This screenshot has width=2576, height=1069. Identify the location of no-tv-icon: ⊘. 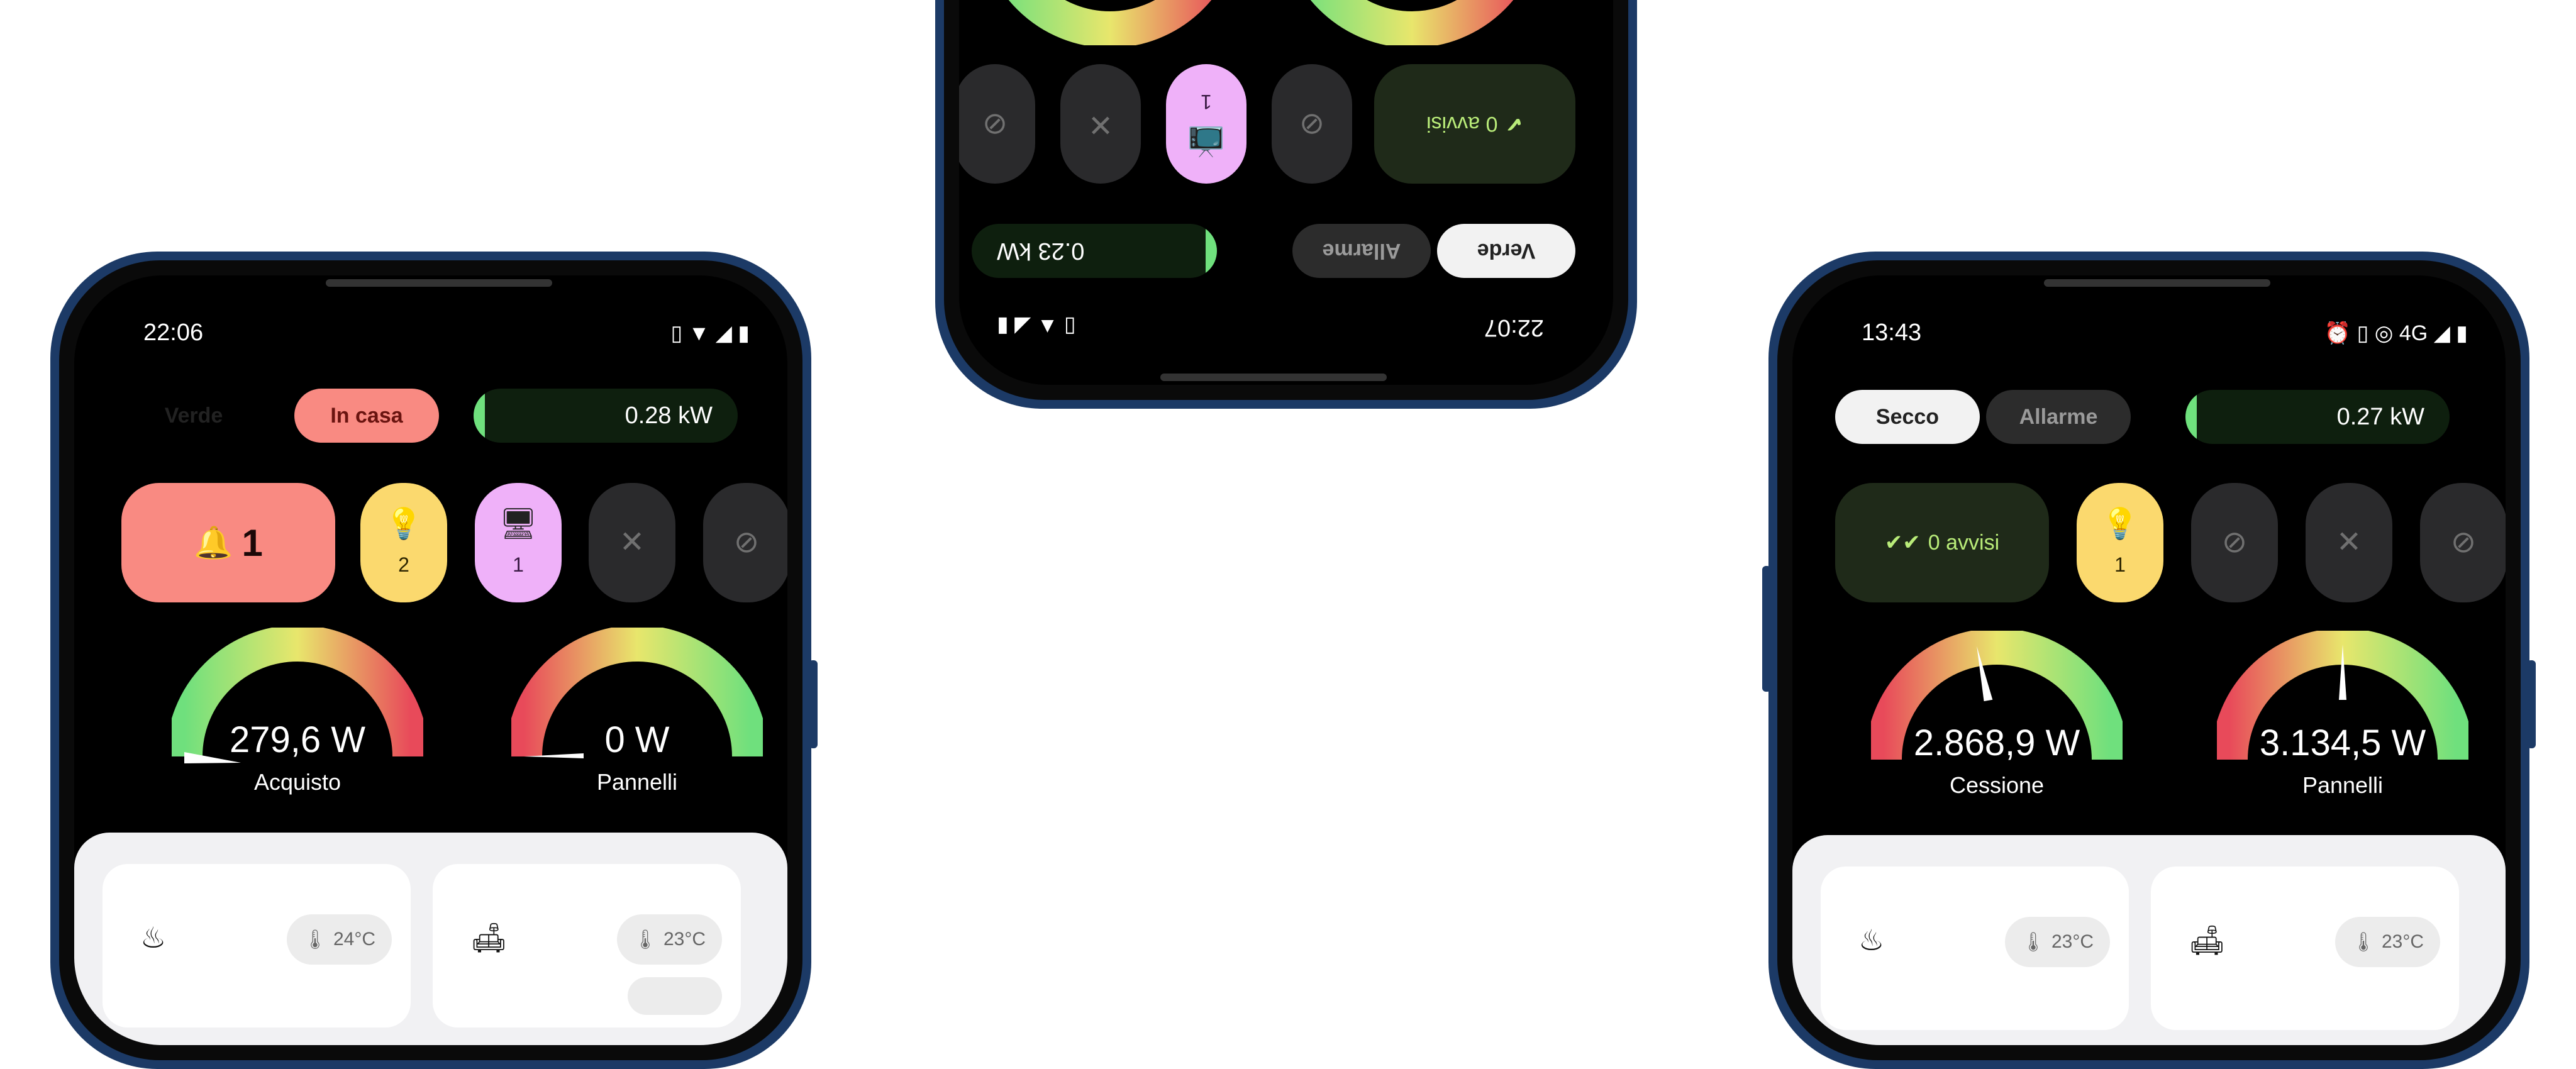
(2234, 542).